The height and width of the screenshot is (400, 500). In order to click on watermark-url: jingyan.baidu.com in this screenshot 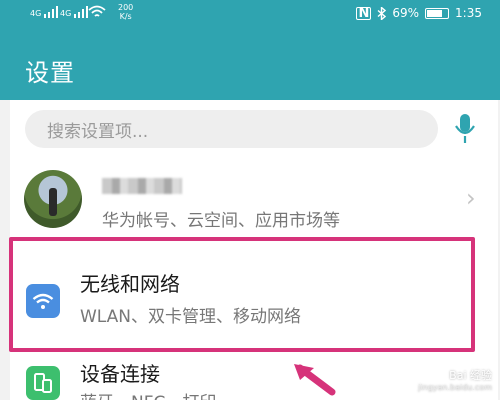, I will do `click(455, 387)`.